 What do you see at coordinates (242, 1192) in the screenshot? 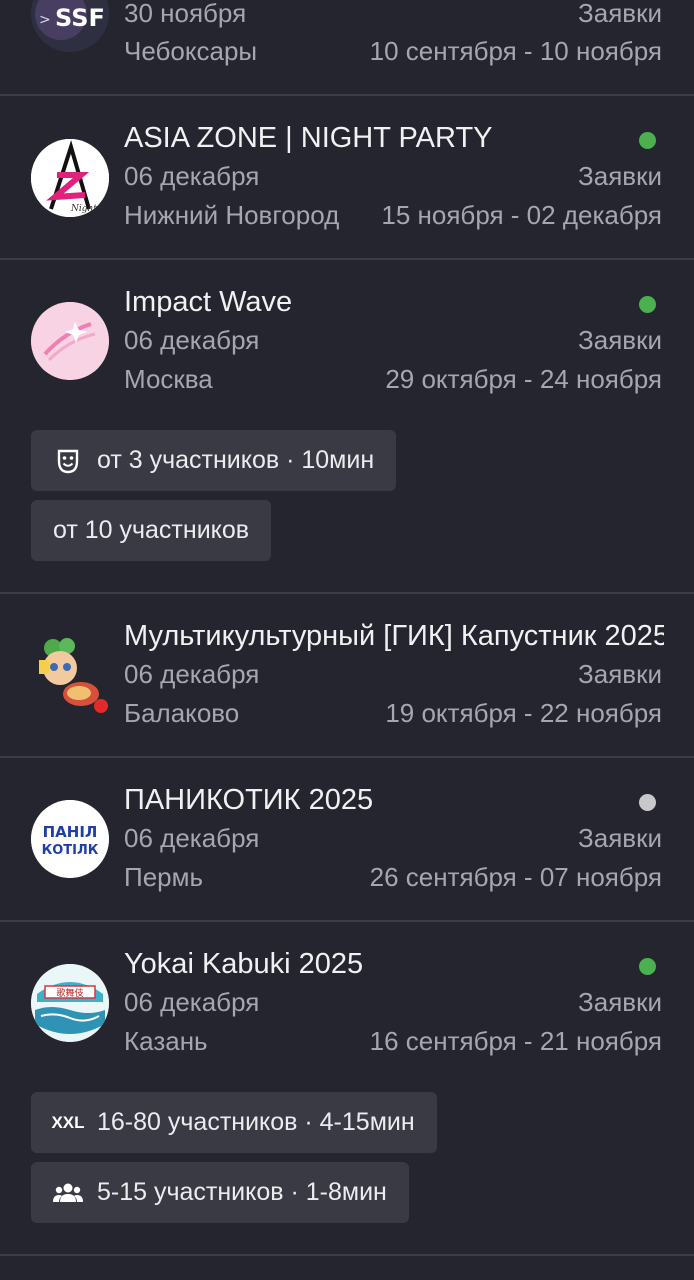
I see `chip-label: 5-15 участников · 1-8мин` at bounding box center [242, 1192].